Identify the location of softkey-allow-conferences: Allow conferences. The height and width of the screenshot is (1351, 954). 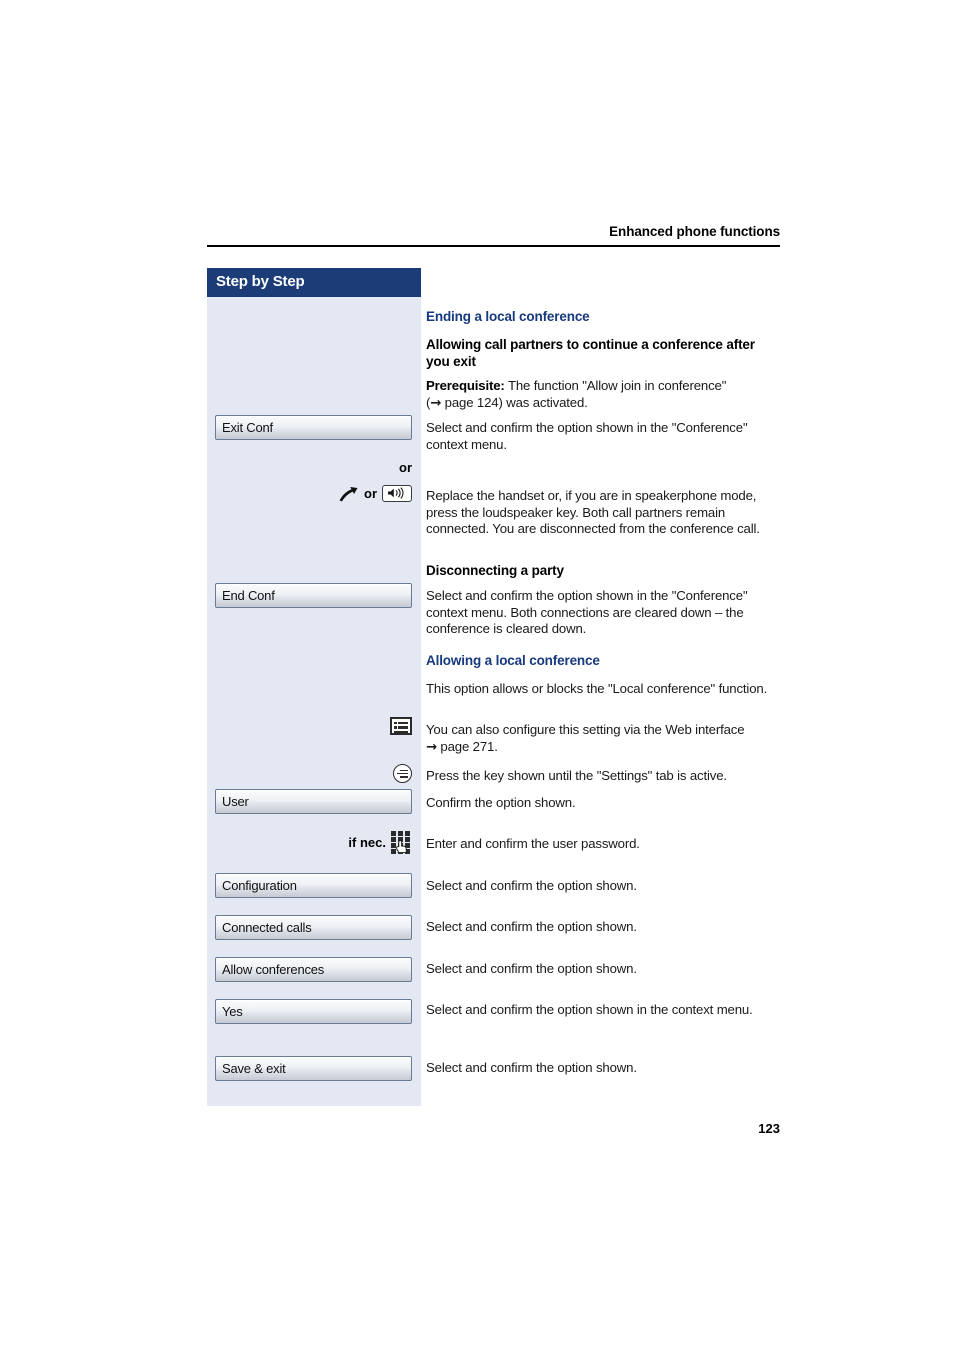
(313, 969).